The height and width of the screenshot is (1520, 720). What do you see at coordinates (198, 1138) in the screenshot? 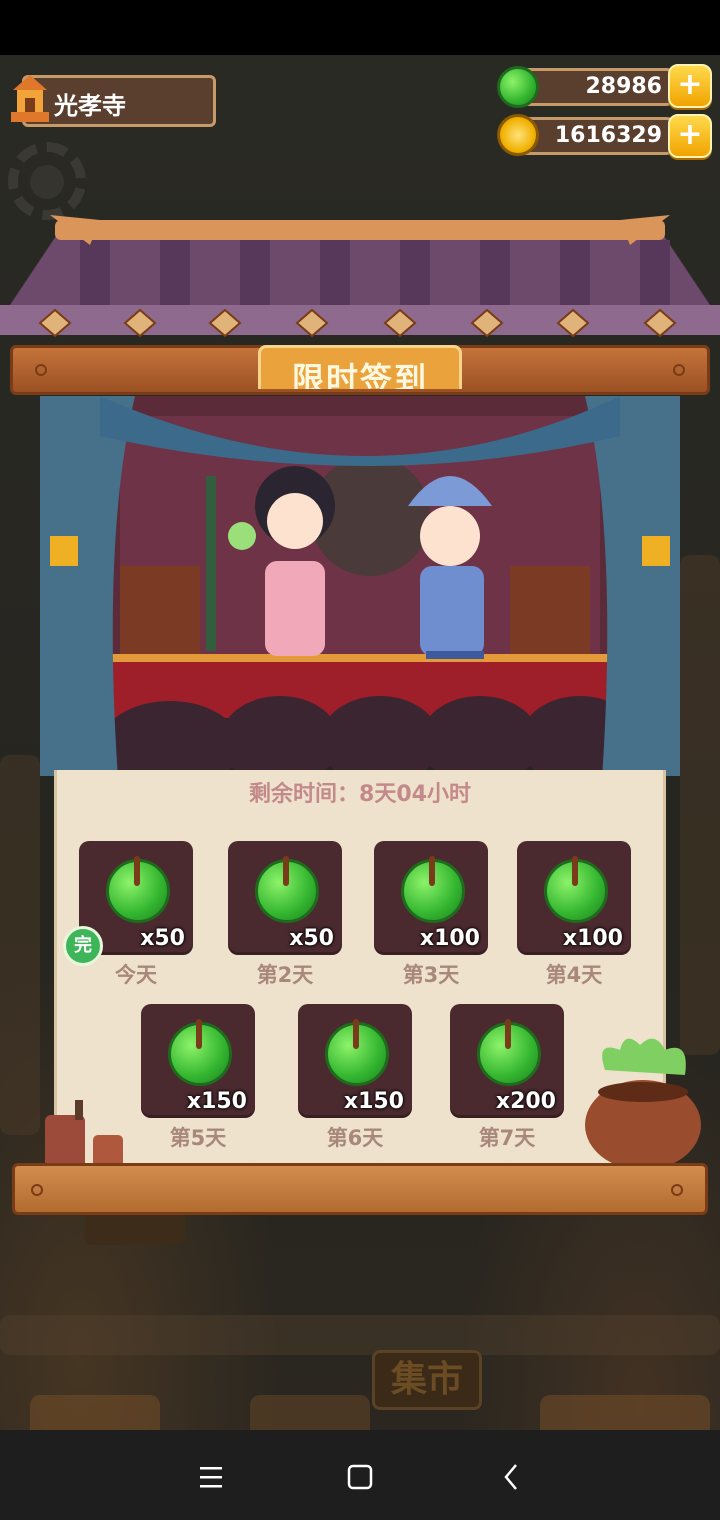
I see `day-5-label: 第5天` at bounding box center [198, 1138].